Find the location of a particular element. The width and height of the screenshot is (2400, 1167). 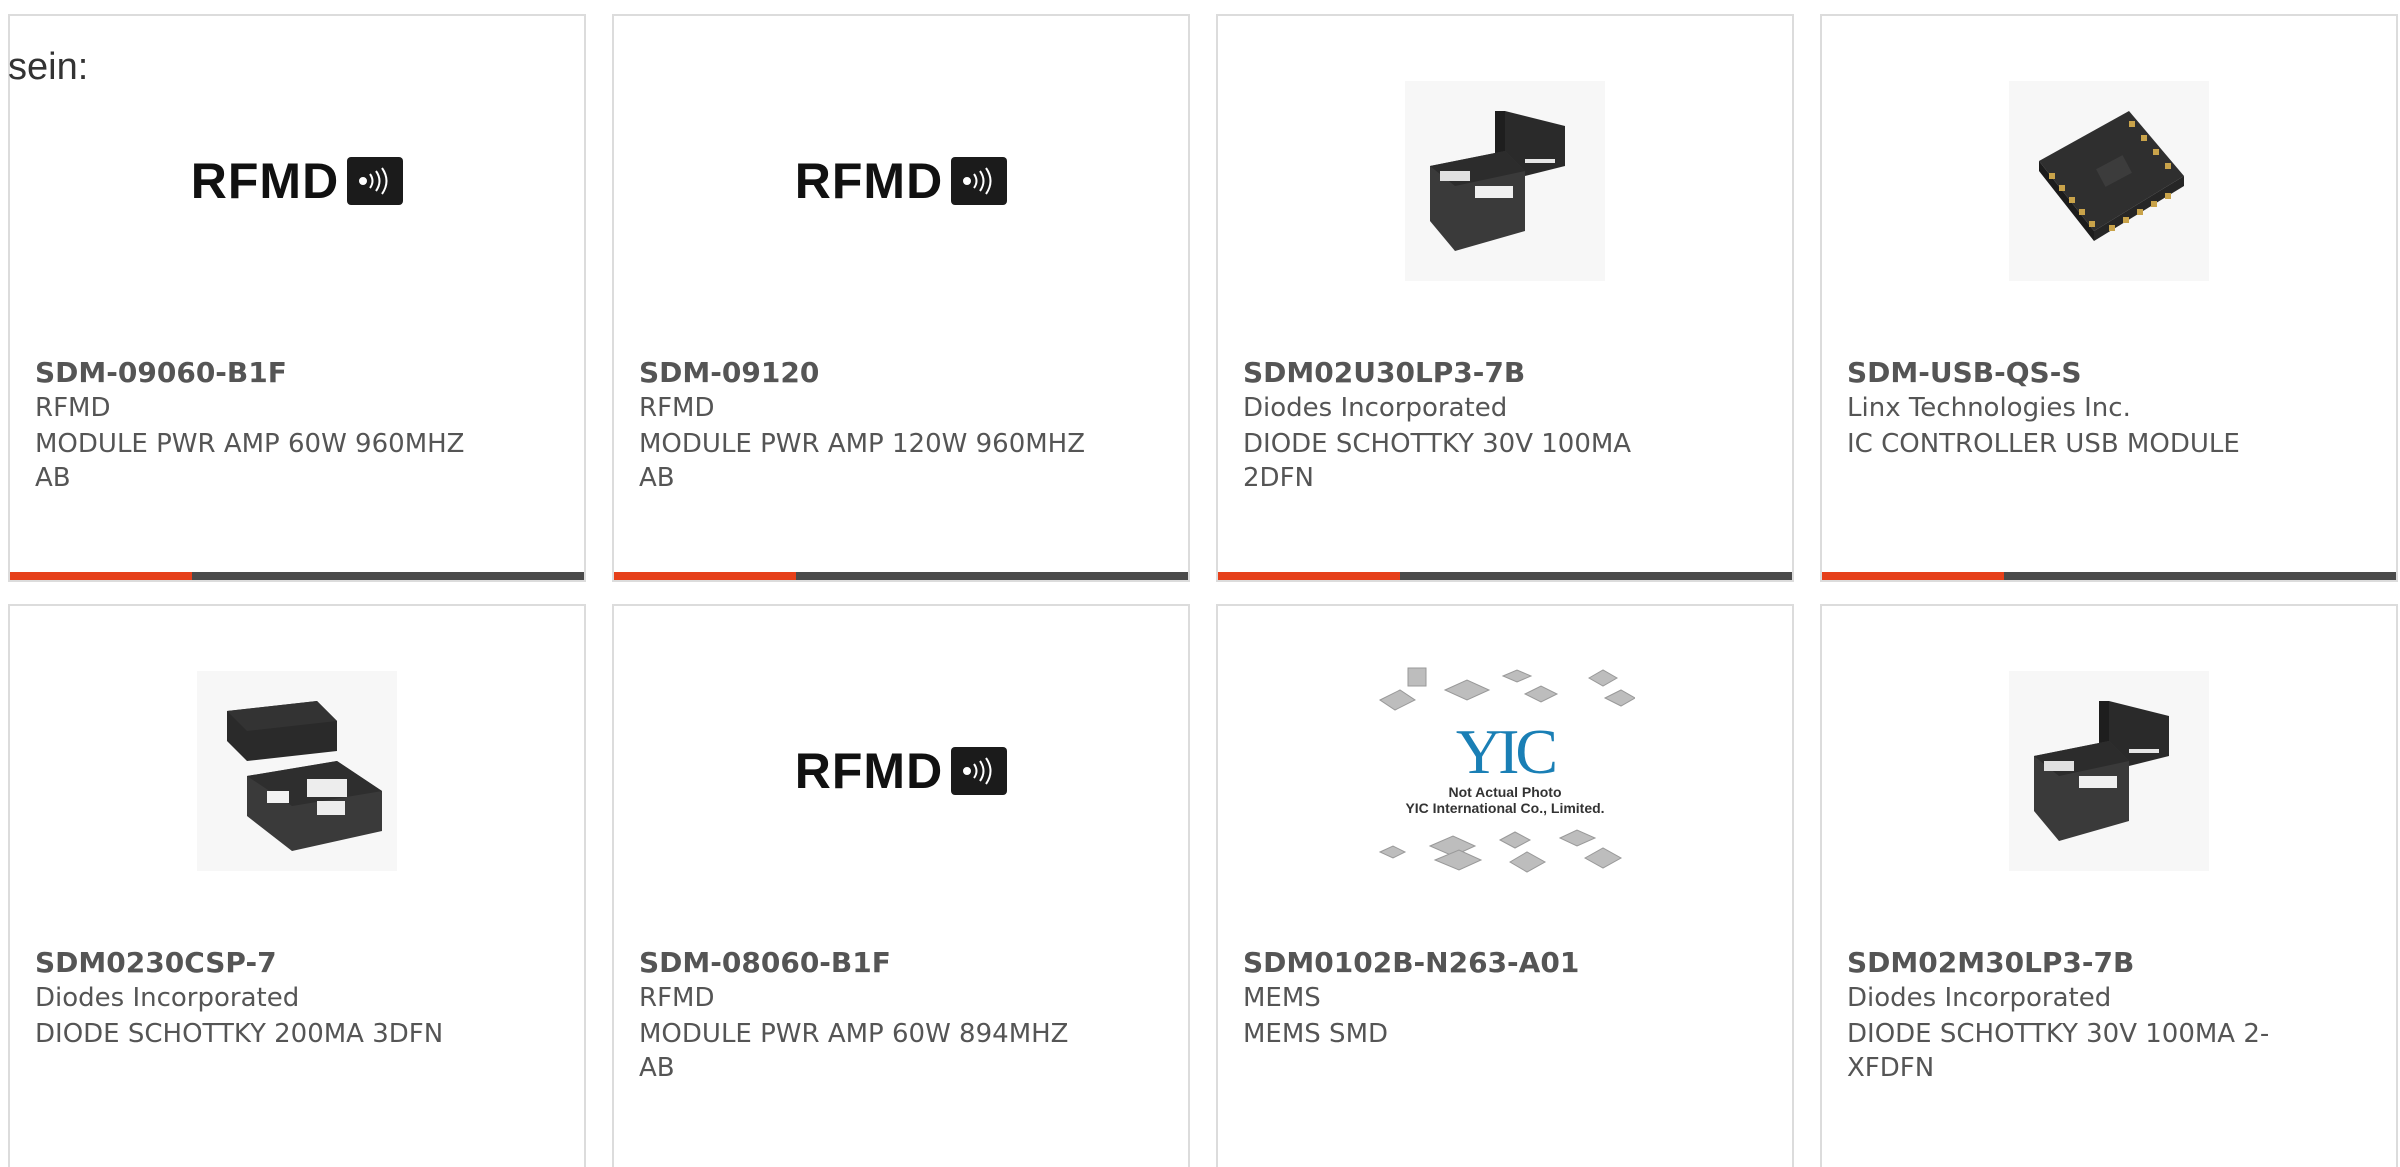

description: DIODE SCHOTTKY 200MA 3DFN is located at coordinates (239, 1034).